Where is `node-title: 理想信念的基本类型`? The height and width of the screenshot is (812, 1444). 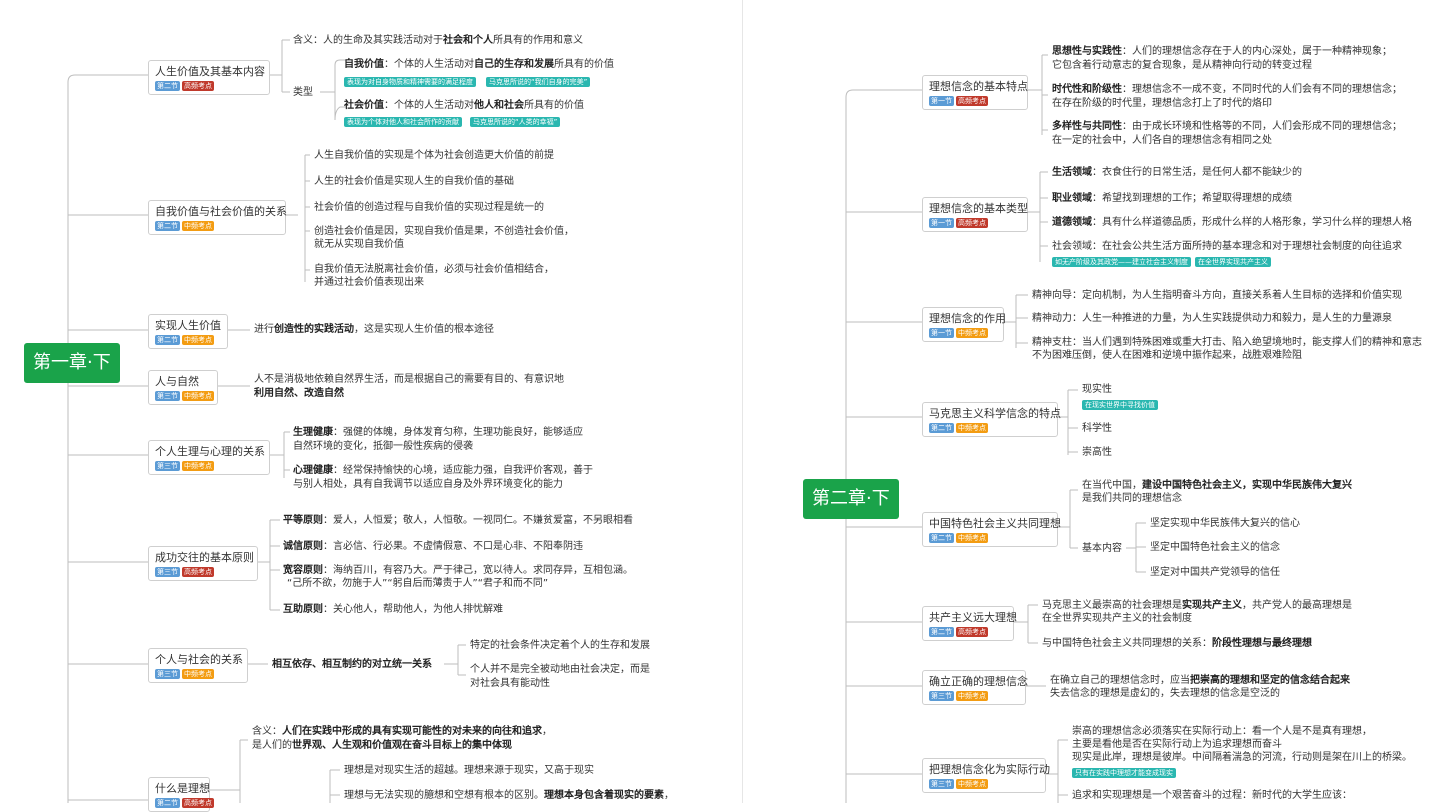
node-title: 理想信念的基本类型 is located at coordinates (978, 208).